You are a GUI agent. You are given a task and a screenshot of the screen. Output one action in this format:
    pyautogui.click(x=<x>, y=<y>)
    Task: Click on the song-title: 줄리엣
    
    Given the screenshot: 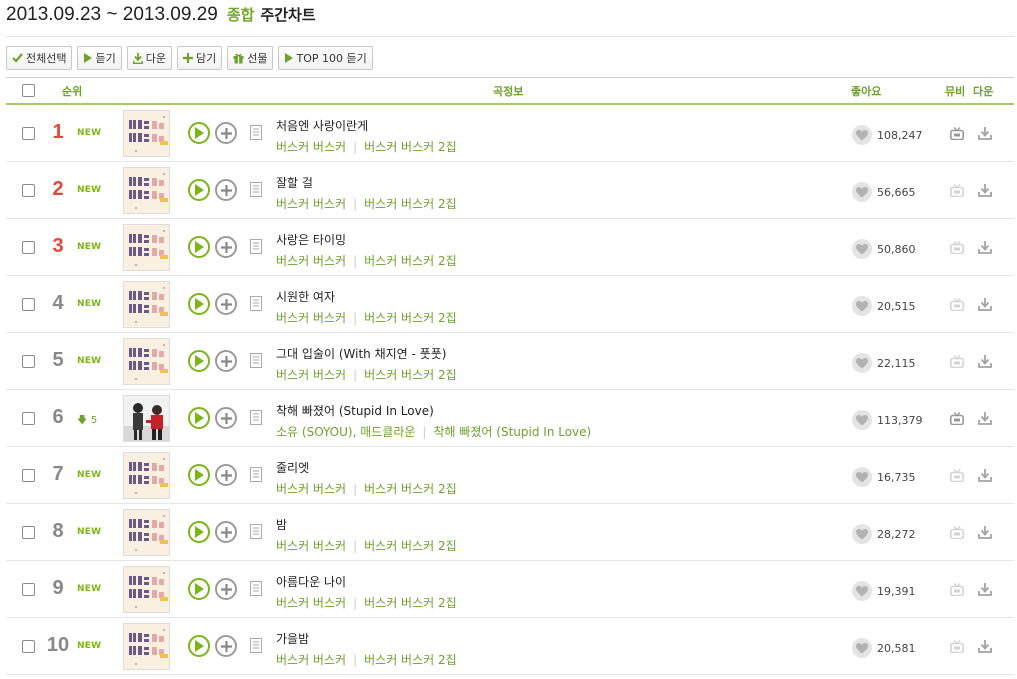 What is the action you would take?
    pyautogui.click(x=292, y=467)
    